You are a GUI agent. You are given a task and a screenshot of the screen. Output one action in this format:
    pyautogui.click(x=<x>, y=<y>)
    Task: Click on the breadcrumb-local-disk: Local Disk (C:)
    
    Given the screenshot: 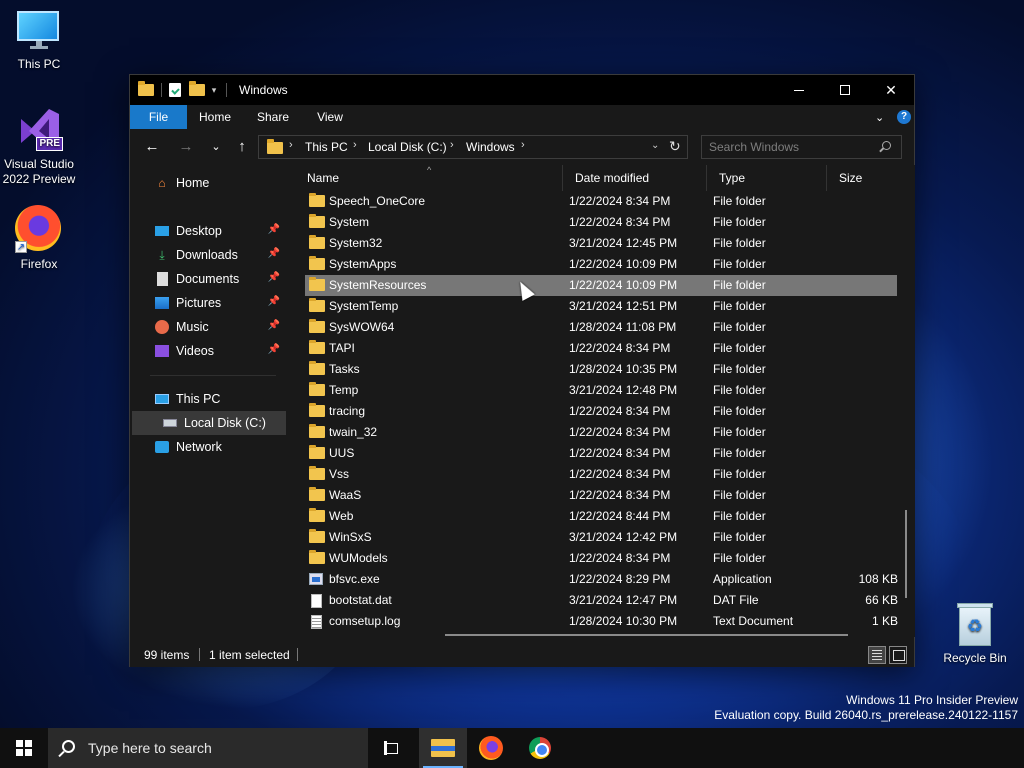 What is the action you would take?
    pyautogui.click(x=407, y=147)
    